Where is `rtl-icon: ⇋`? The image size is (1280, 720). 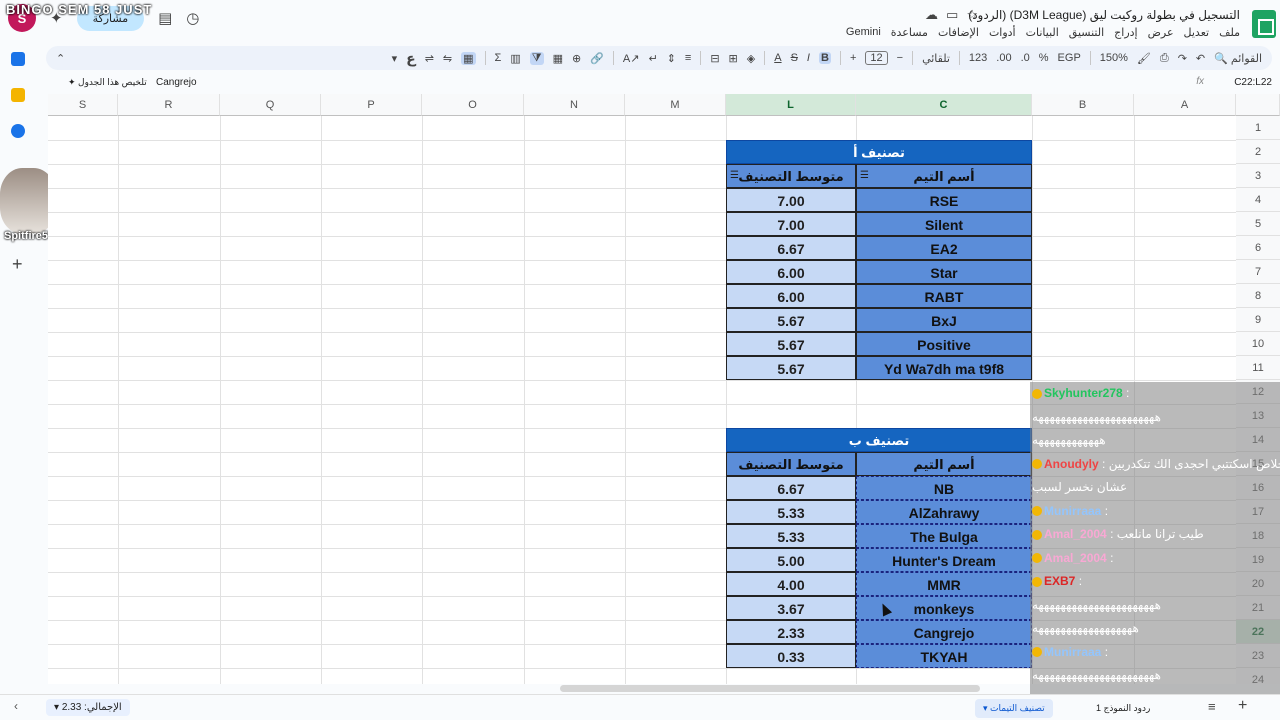 rtl-icon: ⇋ is located at coordinates (447, 58).